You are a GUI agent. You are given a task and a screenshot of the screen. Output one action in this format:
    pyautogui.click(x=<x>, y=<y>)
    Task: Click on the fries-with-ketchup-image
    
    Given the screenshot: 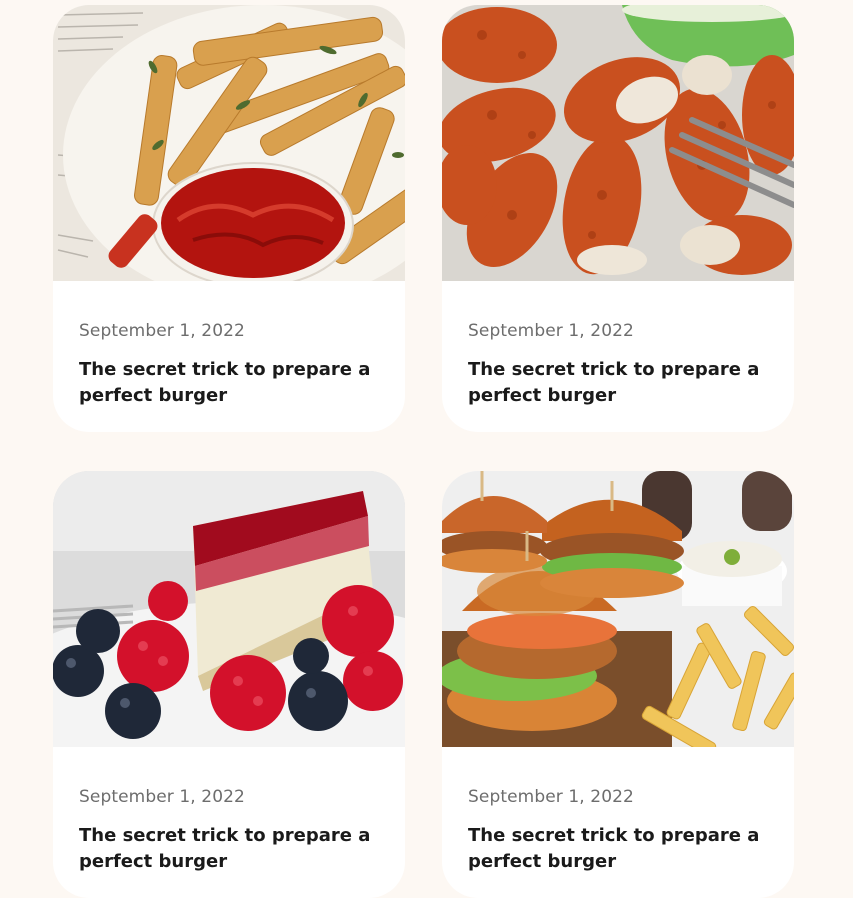 What is the action you would take?
    pyautogui.click(x=229, y=143)
    